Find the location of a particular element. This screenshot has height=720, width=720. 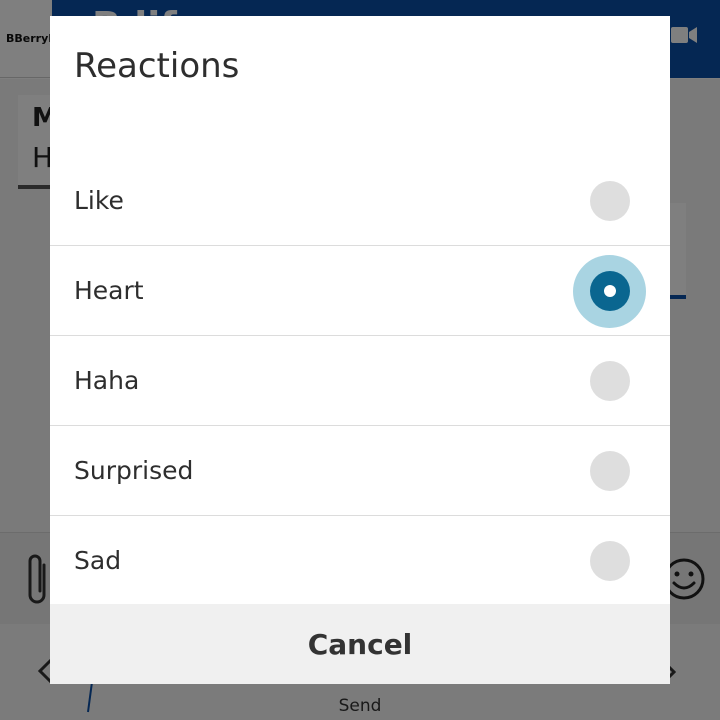

reaction-label: Haha is located at coordinates (107, 380).